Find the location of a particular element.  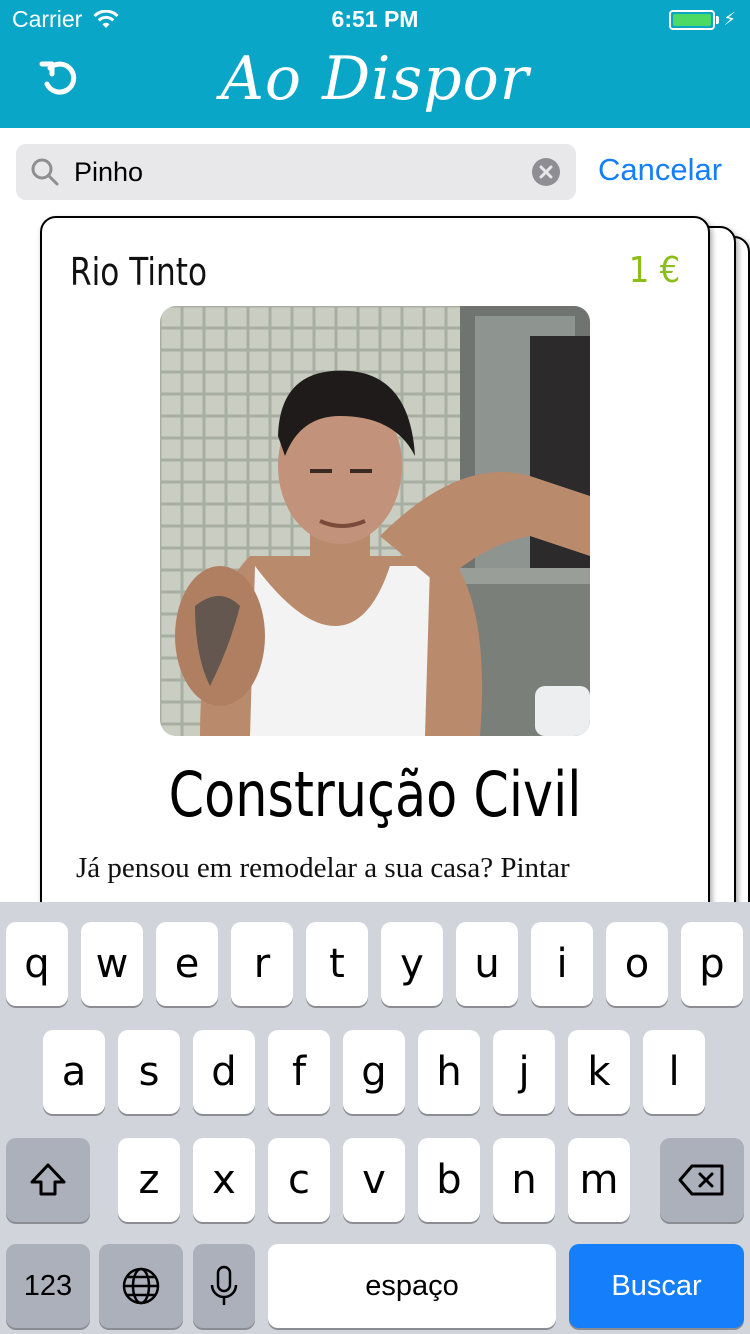

microphone-icon is located at coordinates (224, 1285).